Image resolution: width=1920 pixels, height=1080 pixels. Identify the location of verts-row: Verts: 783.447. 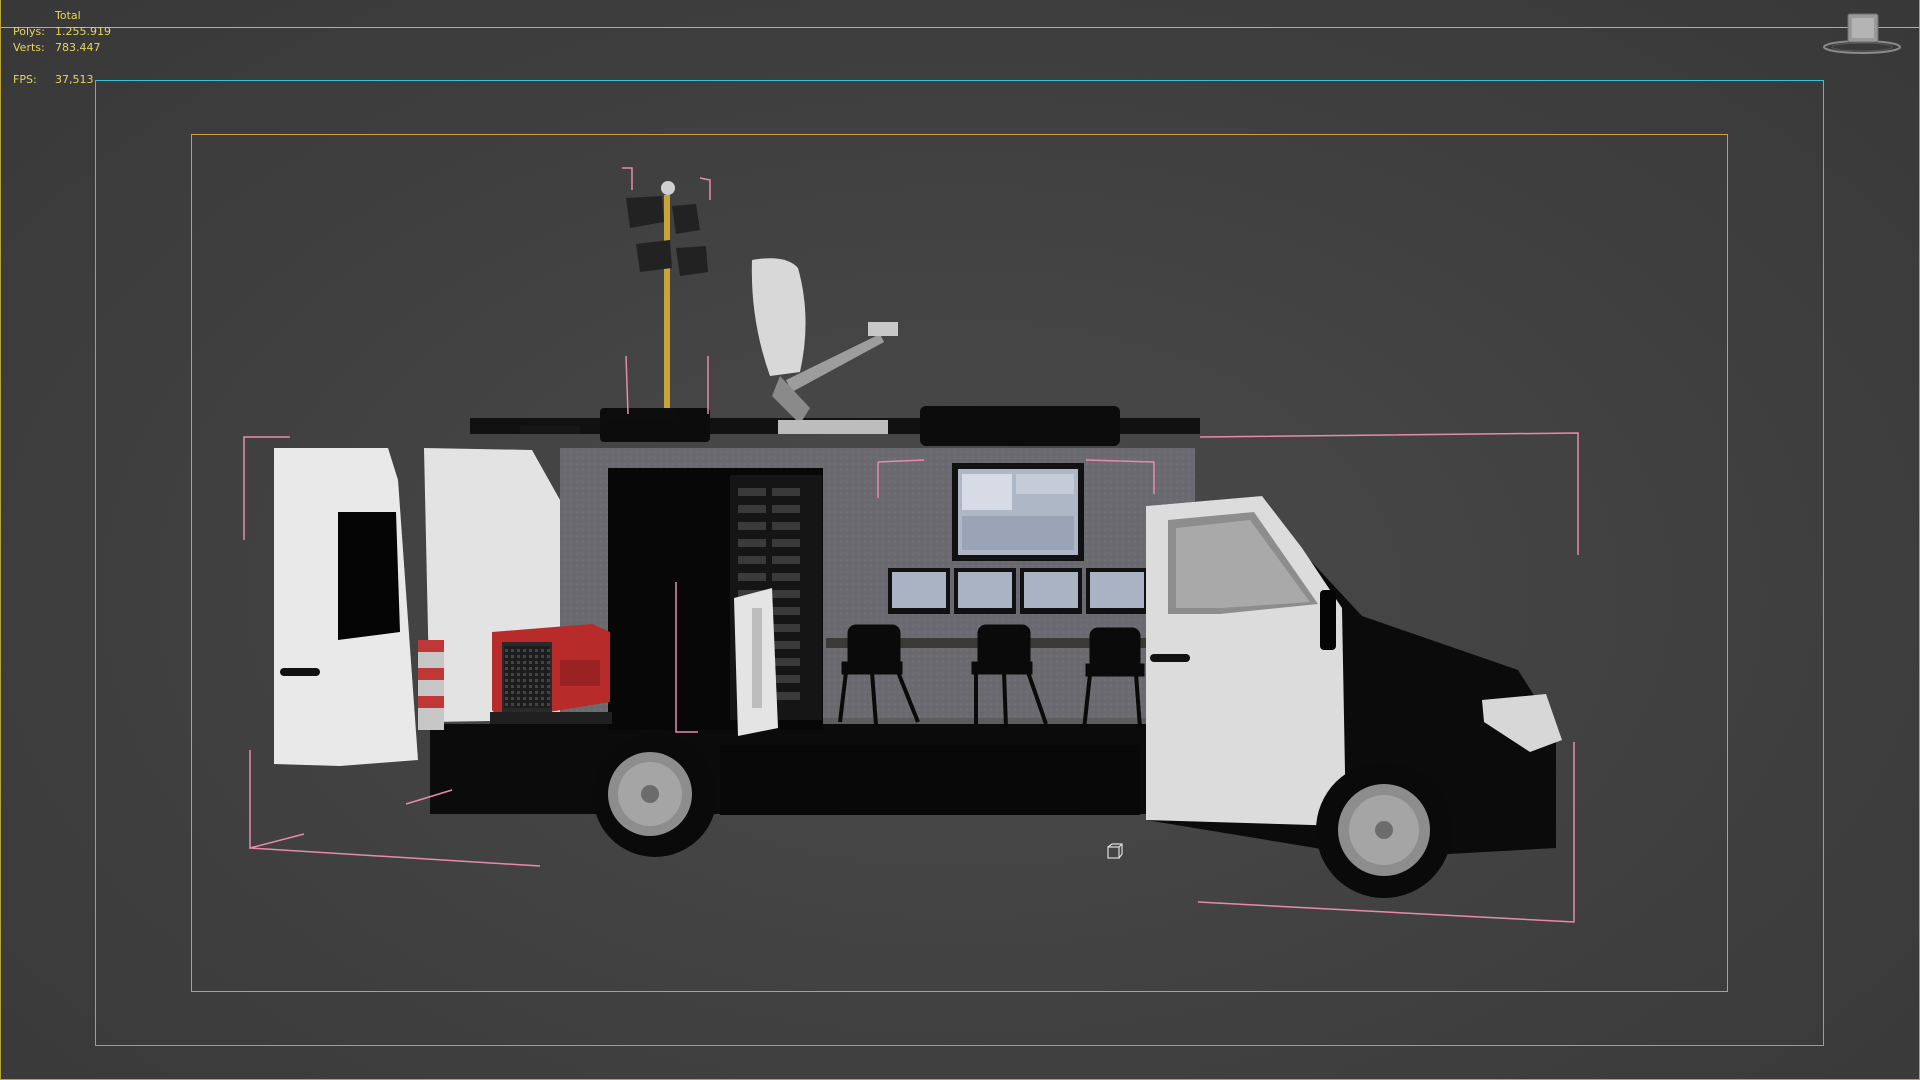
(62, 48).